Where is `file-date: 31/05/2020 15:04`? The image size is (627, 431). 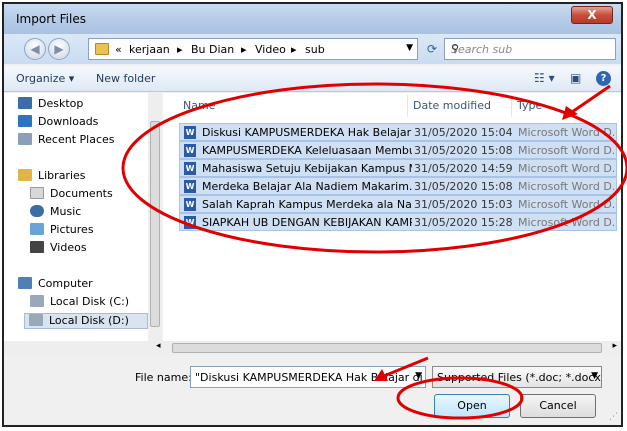 file-date: 31/05/2020 15:04 is located at coordinates (463, 132).